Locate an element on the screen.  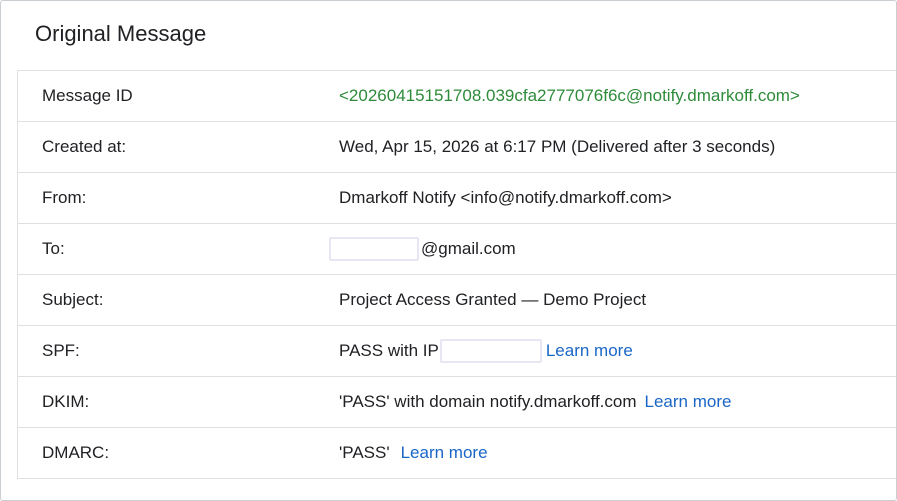
subject-label: Subject: is located at coordinates (73, 299).